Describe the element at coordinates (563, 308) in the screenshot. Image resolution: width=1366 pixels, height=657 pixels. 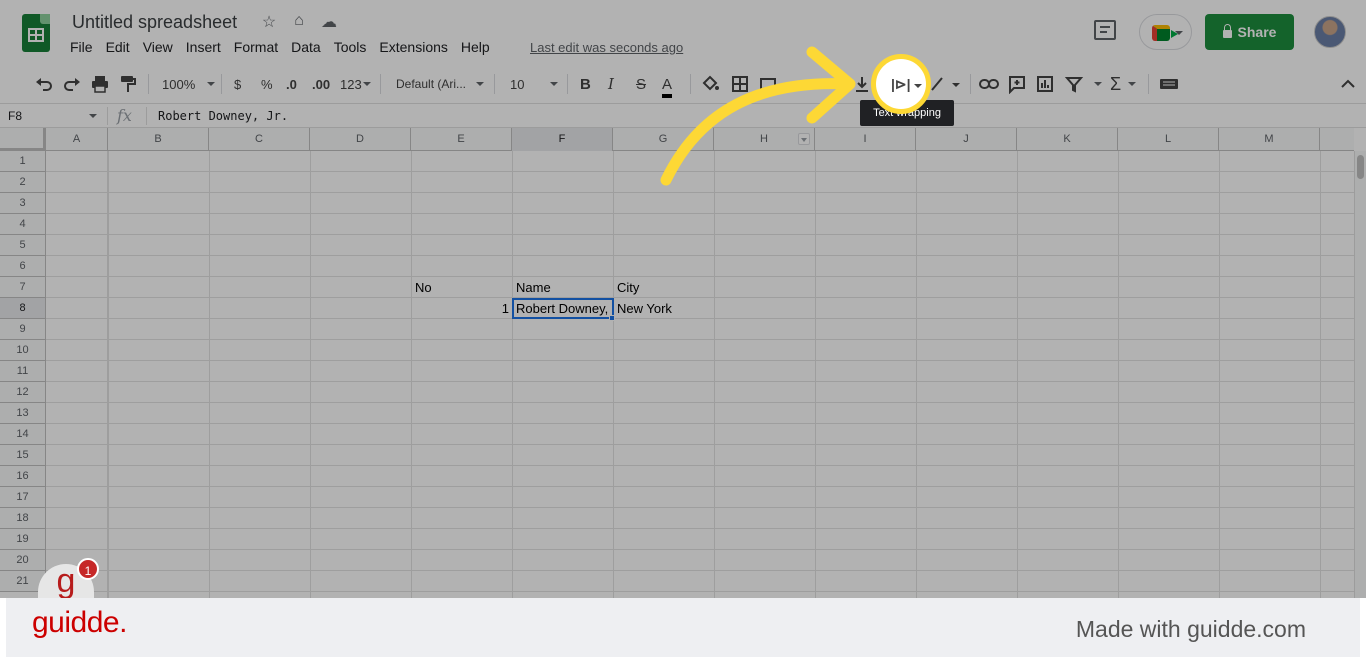
I see `cell-f8-active: Robert Downey,` at that location.